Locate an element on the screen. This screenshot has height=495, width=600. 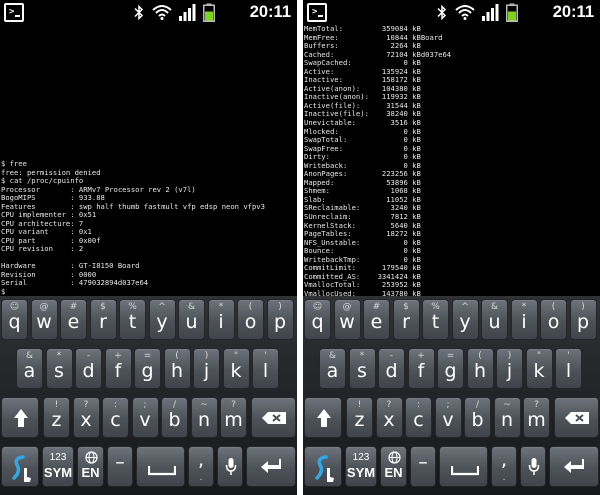
period-hint: . is located at coordinates (201, 478).